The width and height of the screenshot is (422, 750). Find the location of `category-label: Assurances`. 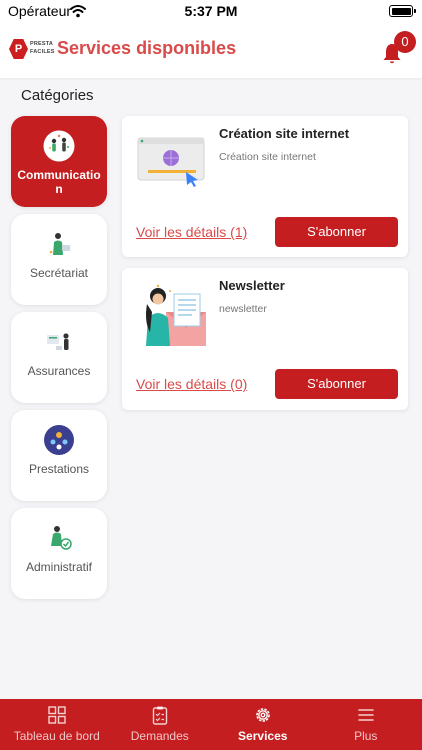

category-label: Assurances is located at coordinates (59, 371).